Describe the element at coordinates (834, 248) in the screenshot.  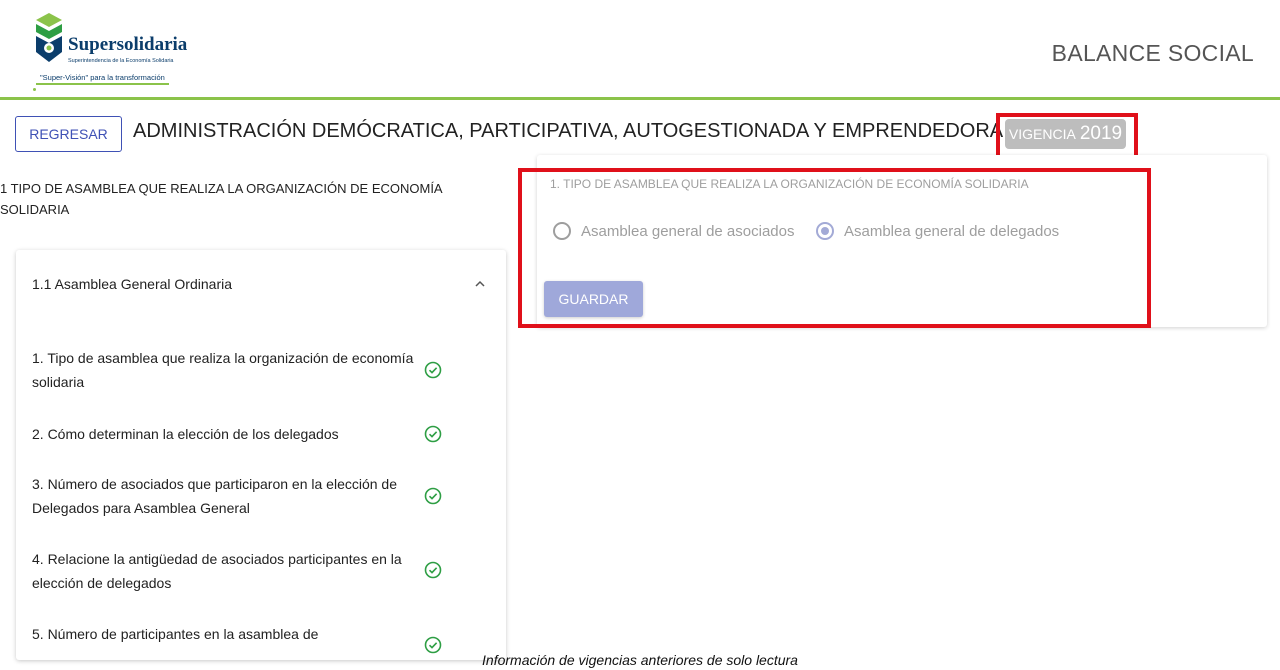
I see `form-highlight-box` at that location.